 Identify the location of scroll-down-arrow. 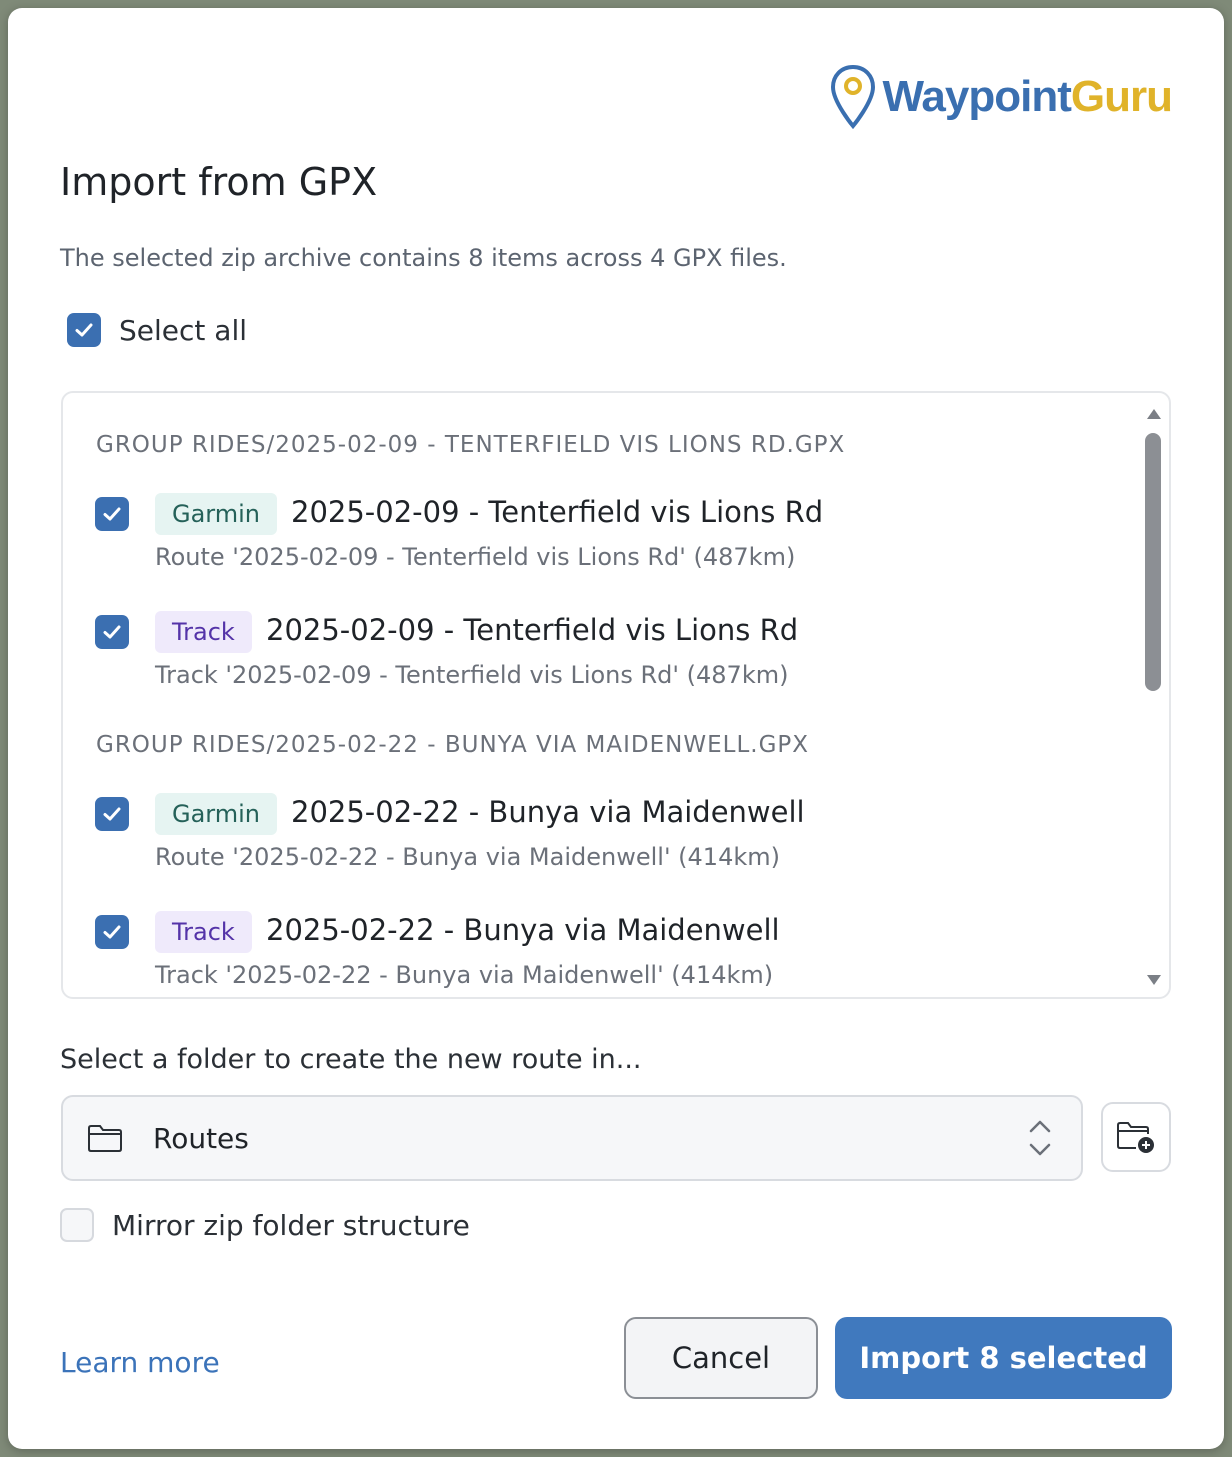
(1154, 980).